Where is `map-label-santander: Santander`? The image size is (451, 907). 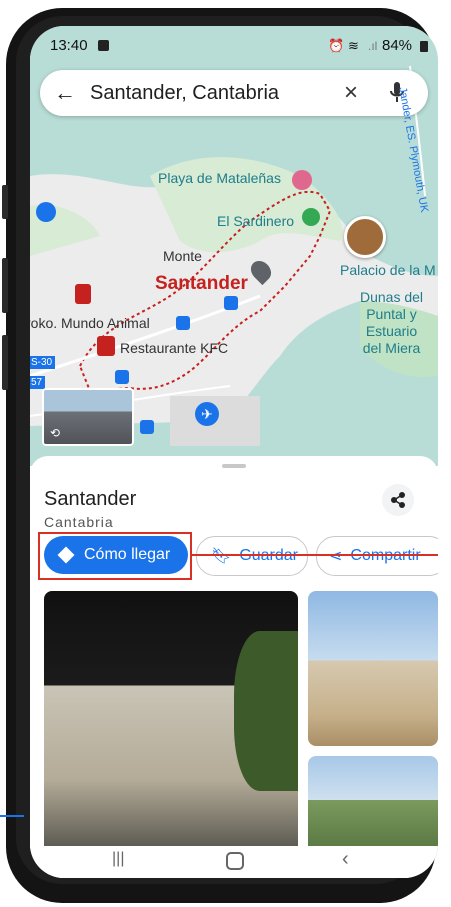 map-label-santander: Santander is located at coordinates (201, 284).